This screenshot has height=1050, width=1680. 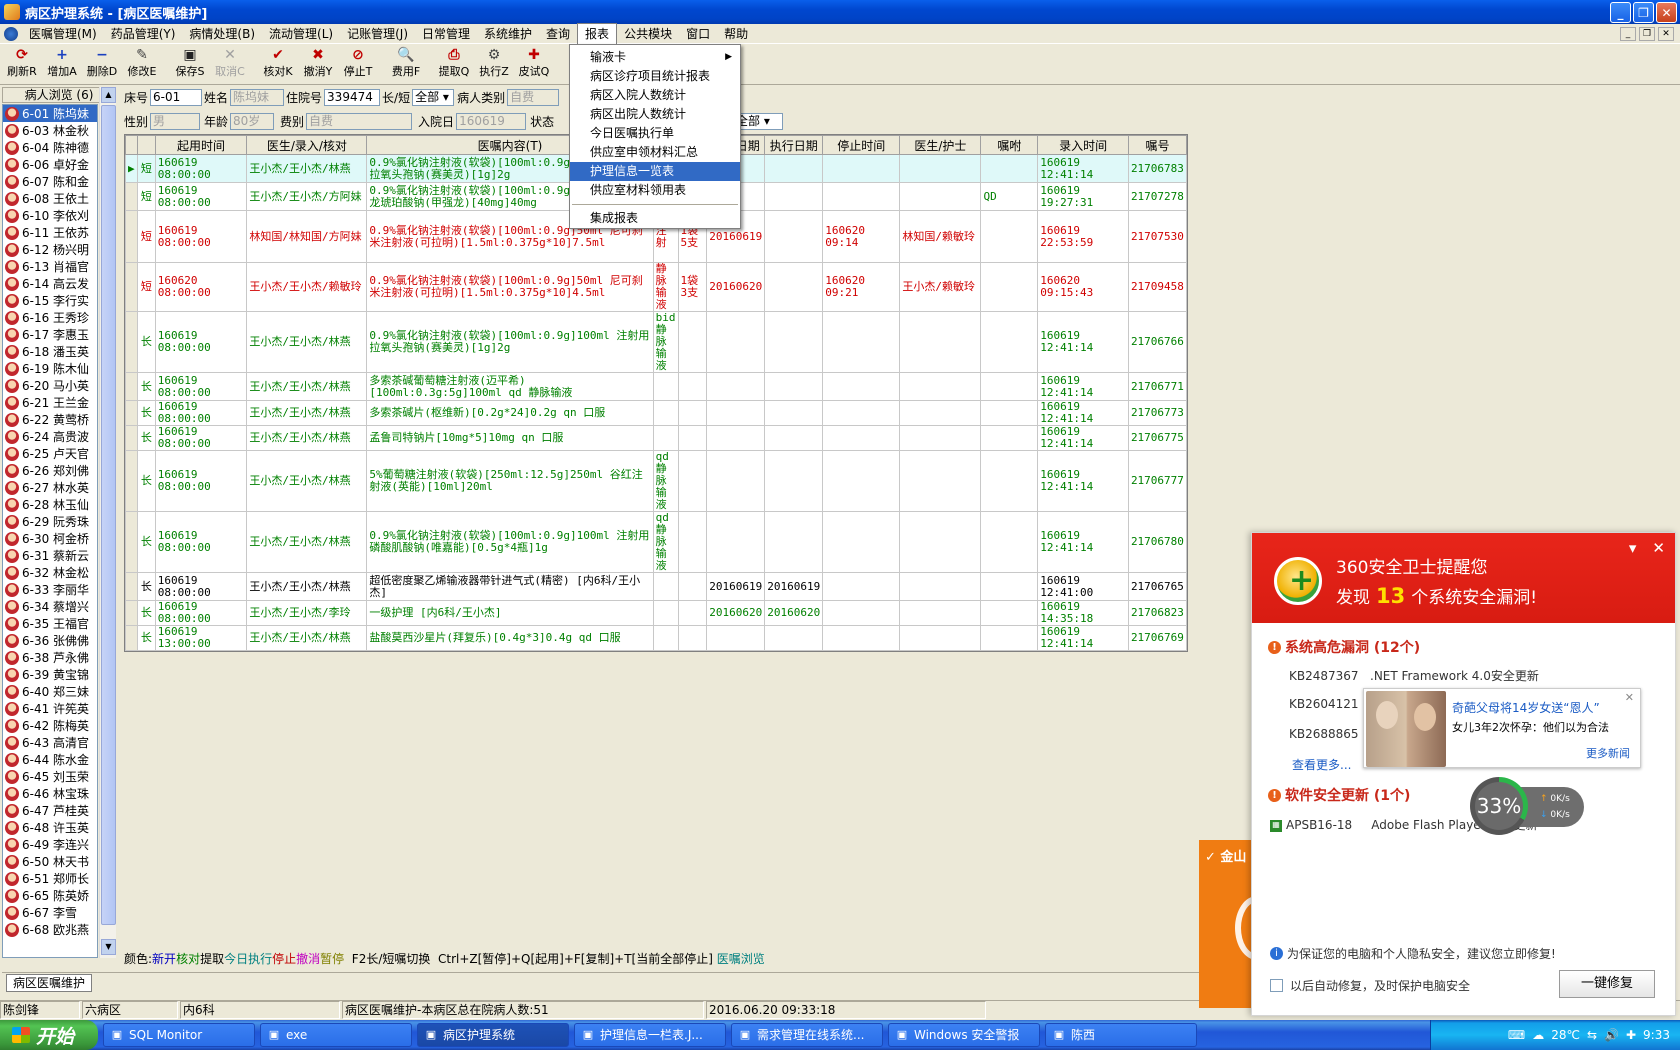 I want to click on minimize-button: _, so click(x=1620, y=12).